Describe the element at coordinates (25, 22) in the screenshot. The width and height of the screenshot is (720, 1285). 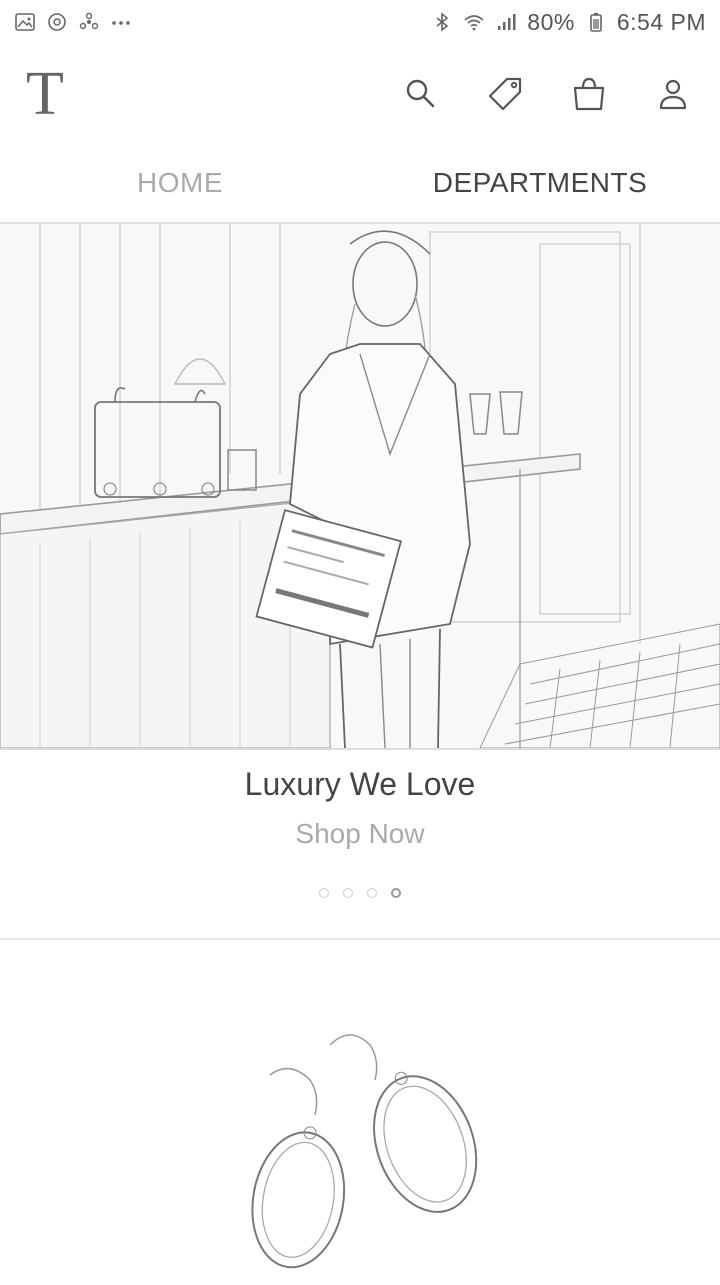
I see `gallery-icon` at that location.